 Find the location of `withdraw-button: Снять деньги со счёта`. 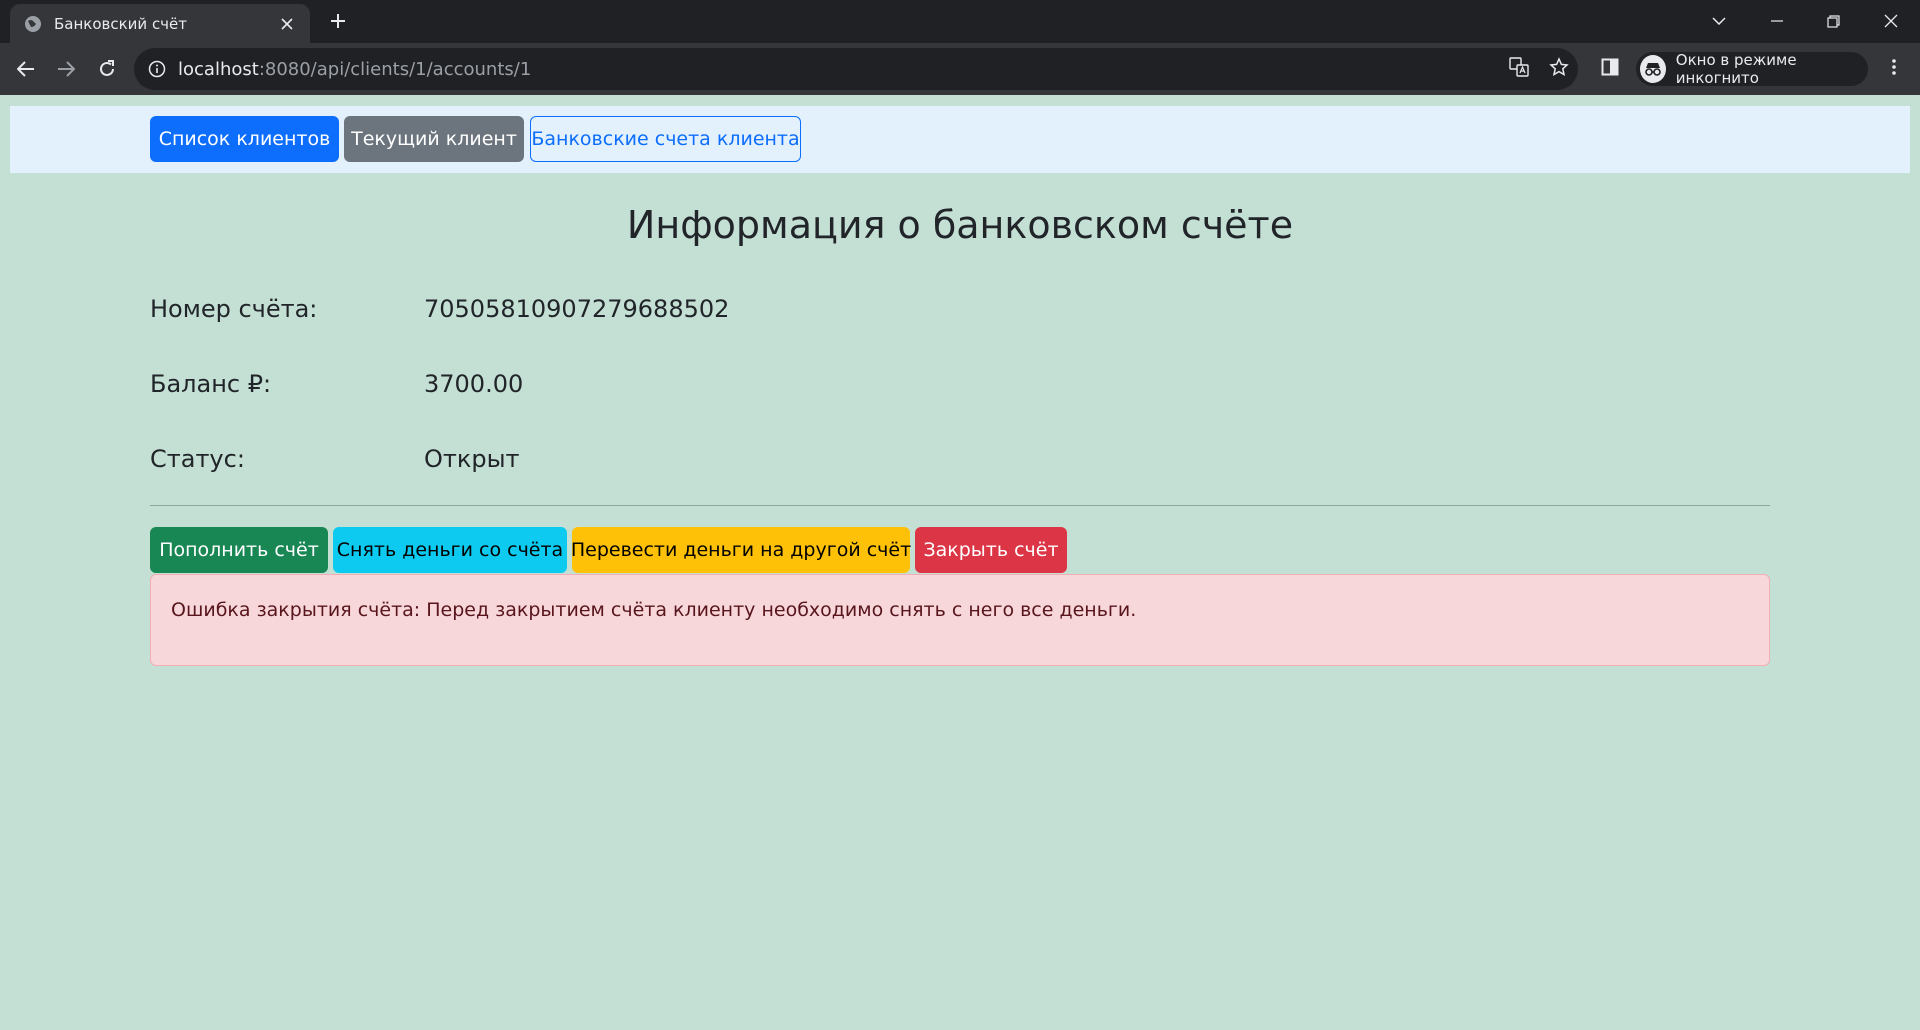

withdraw-button: Снять деньги со счёта is located at coordinates (450, 550).